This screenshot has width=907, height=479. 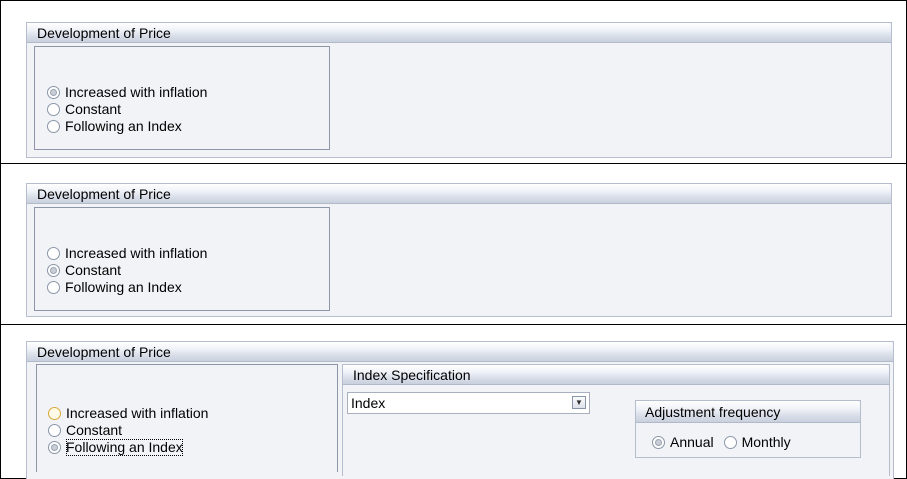 What do you see at coordinates (54, 413) in the screenshot?
I see `radio-hover-icon` at bounding box center [54, 413].